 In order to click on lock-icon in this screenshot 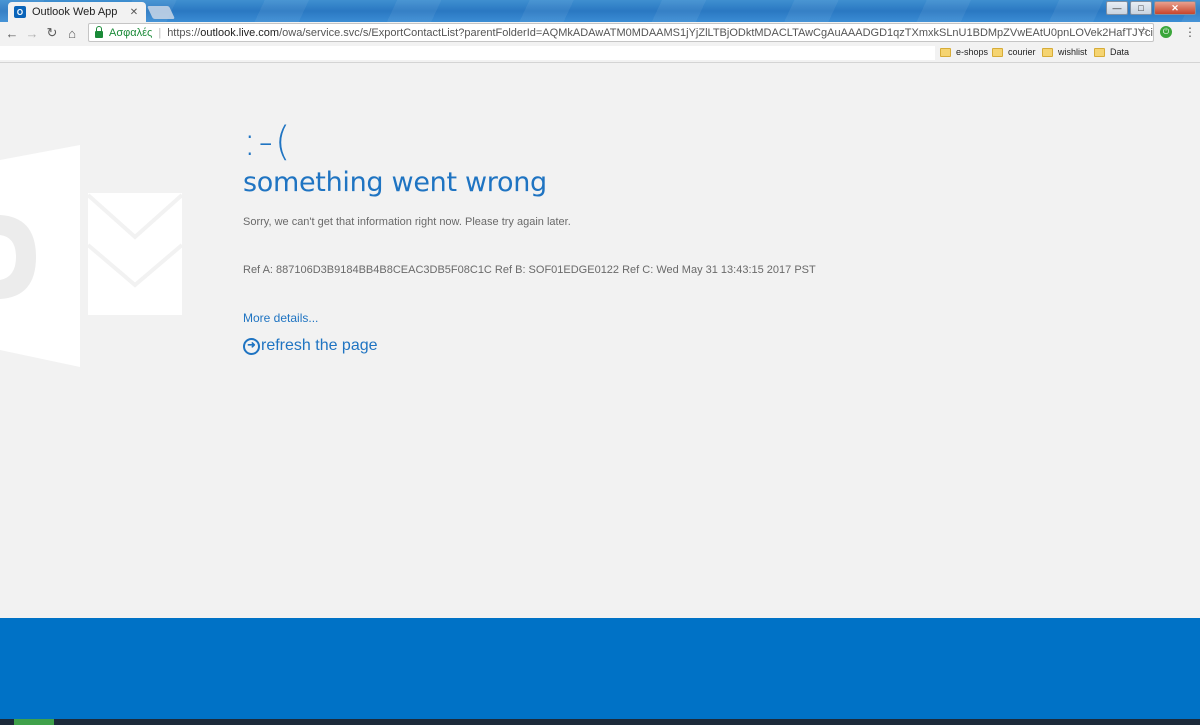, I will do `click(99, 32)`.